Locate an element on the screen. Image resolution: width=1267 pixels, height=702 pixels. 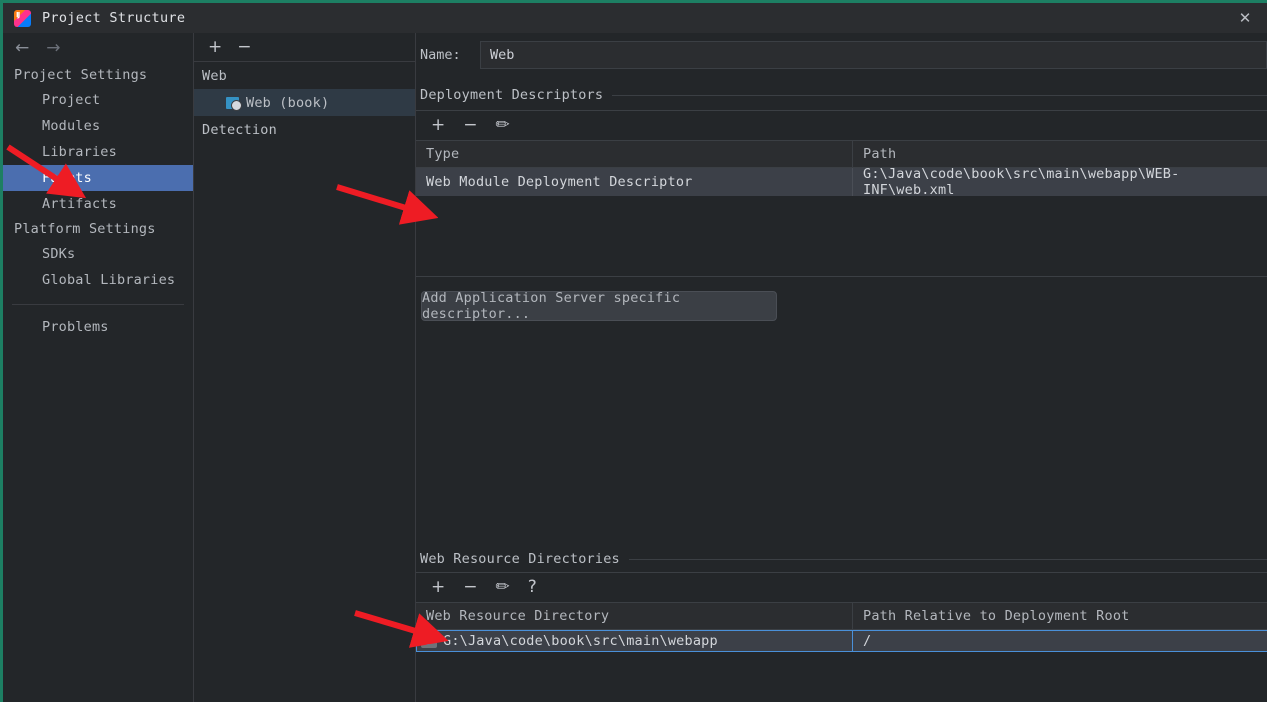
sidebar-item-global-libraries: Global Libraries is located at coordinates (98, 280).